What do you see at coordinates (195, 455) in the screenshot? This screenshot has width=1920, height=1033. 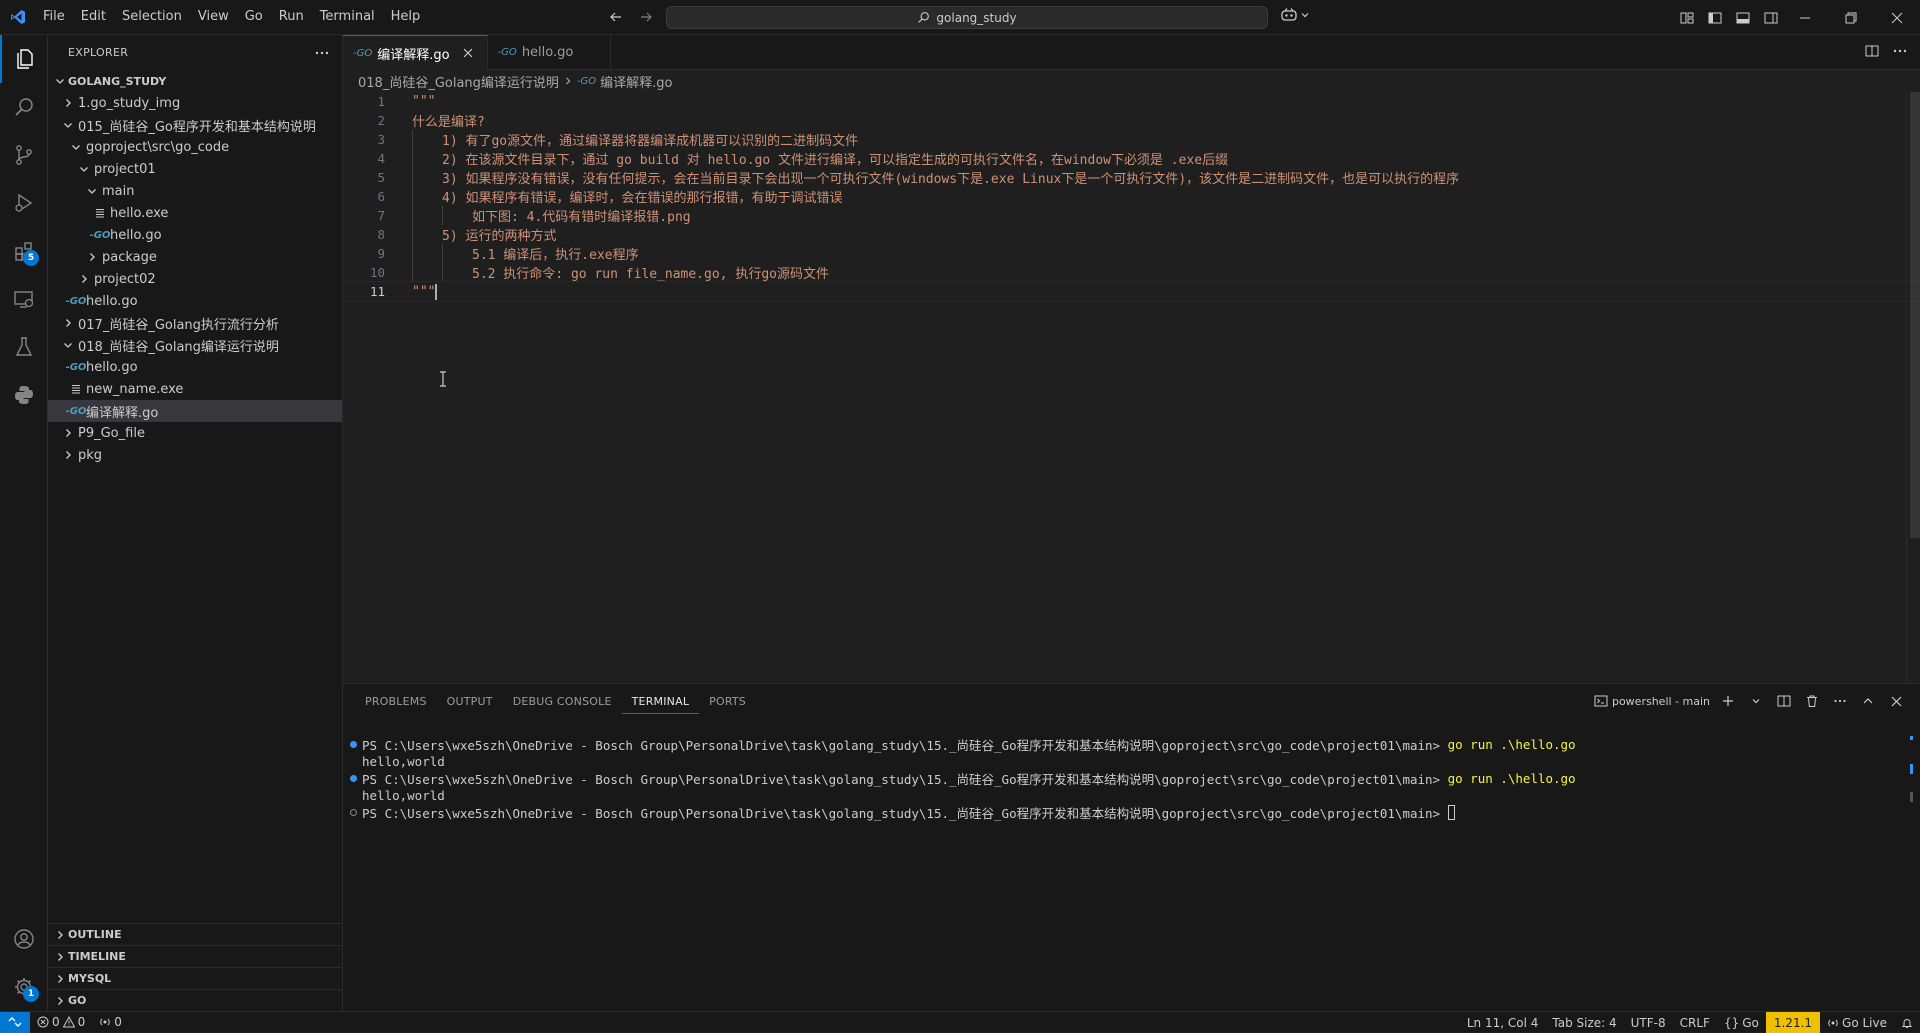 I see `tree-folder: pkg` at bounding box center [195, 455].